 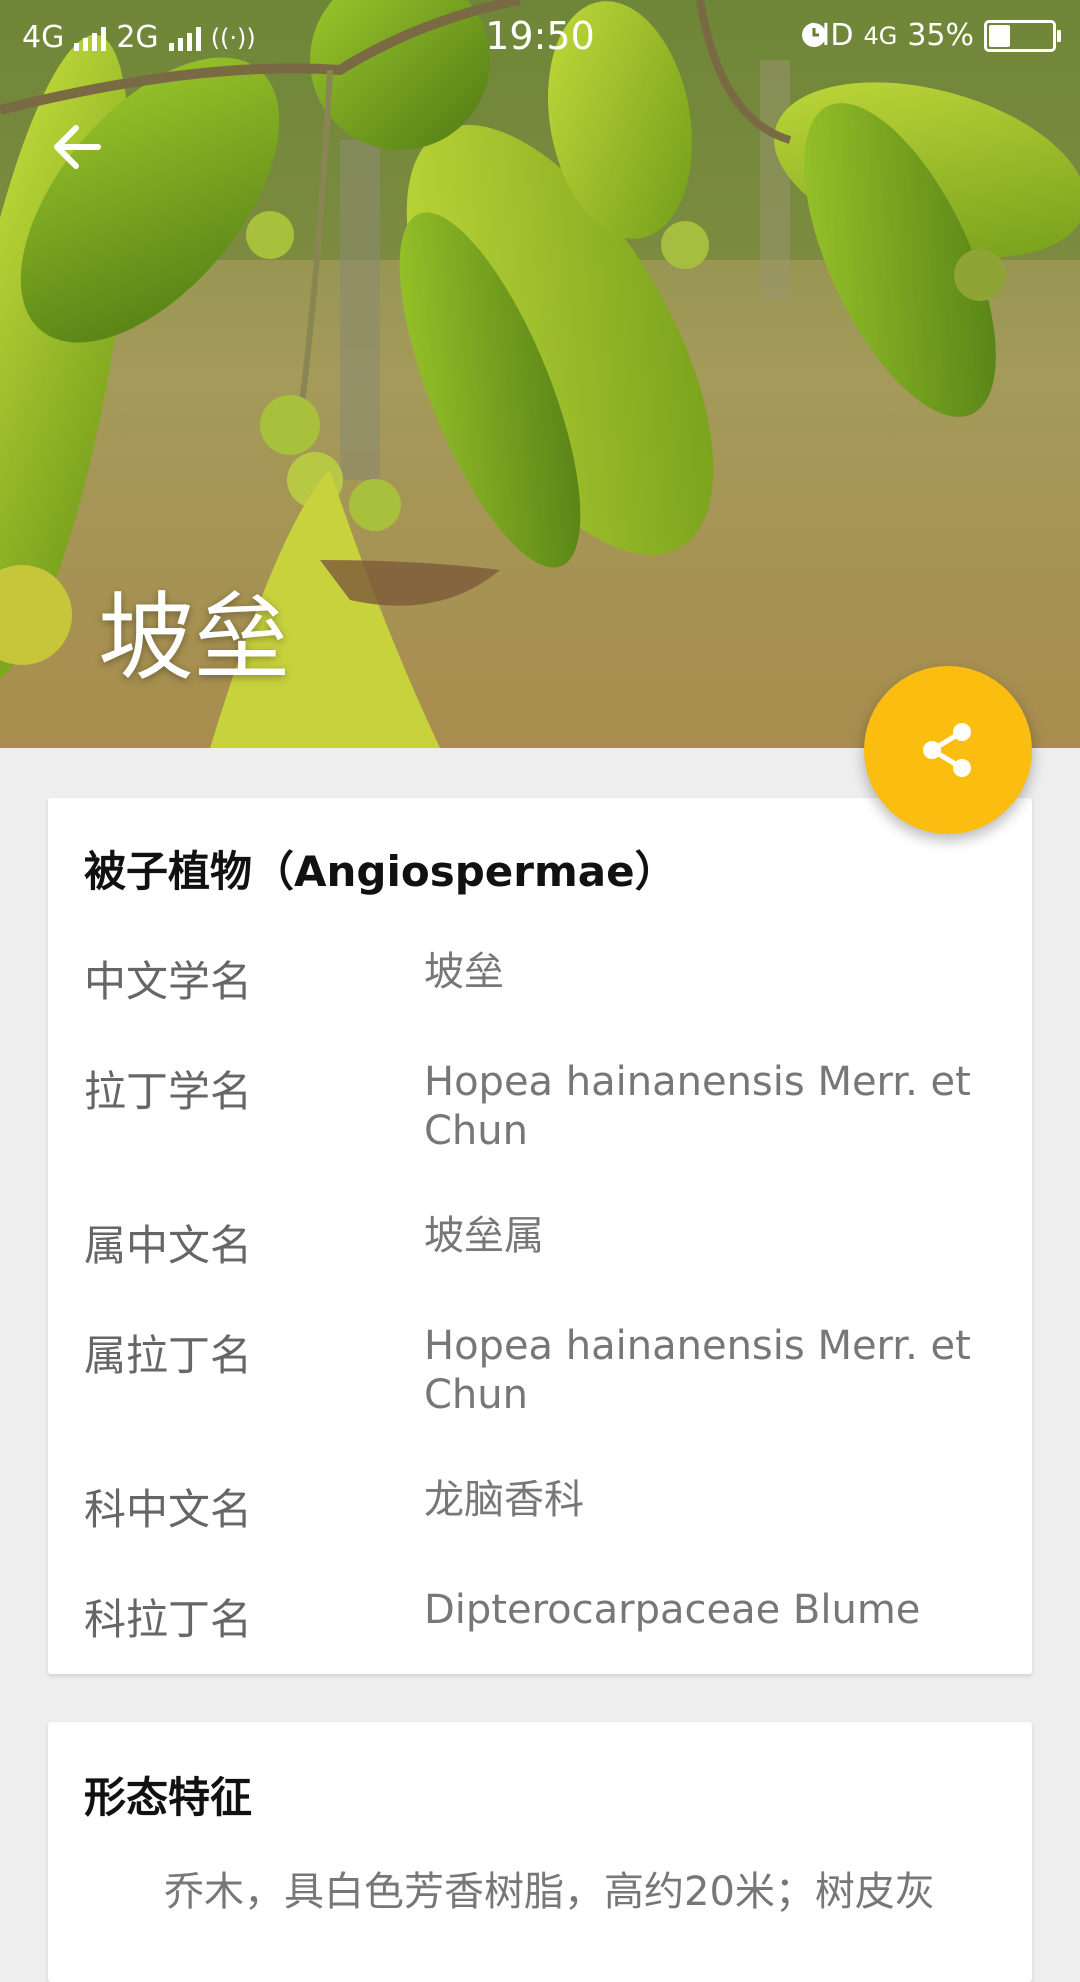 What do you see at coordinates (672, 1610) in the screenshot?
I see `row-value: Dipterocarpaceae Blume` at bounding box center [672, 1610].